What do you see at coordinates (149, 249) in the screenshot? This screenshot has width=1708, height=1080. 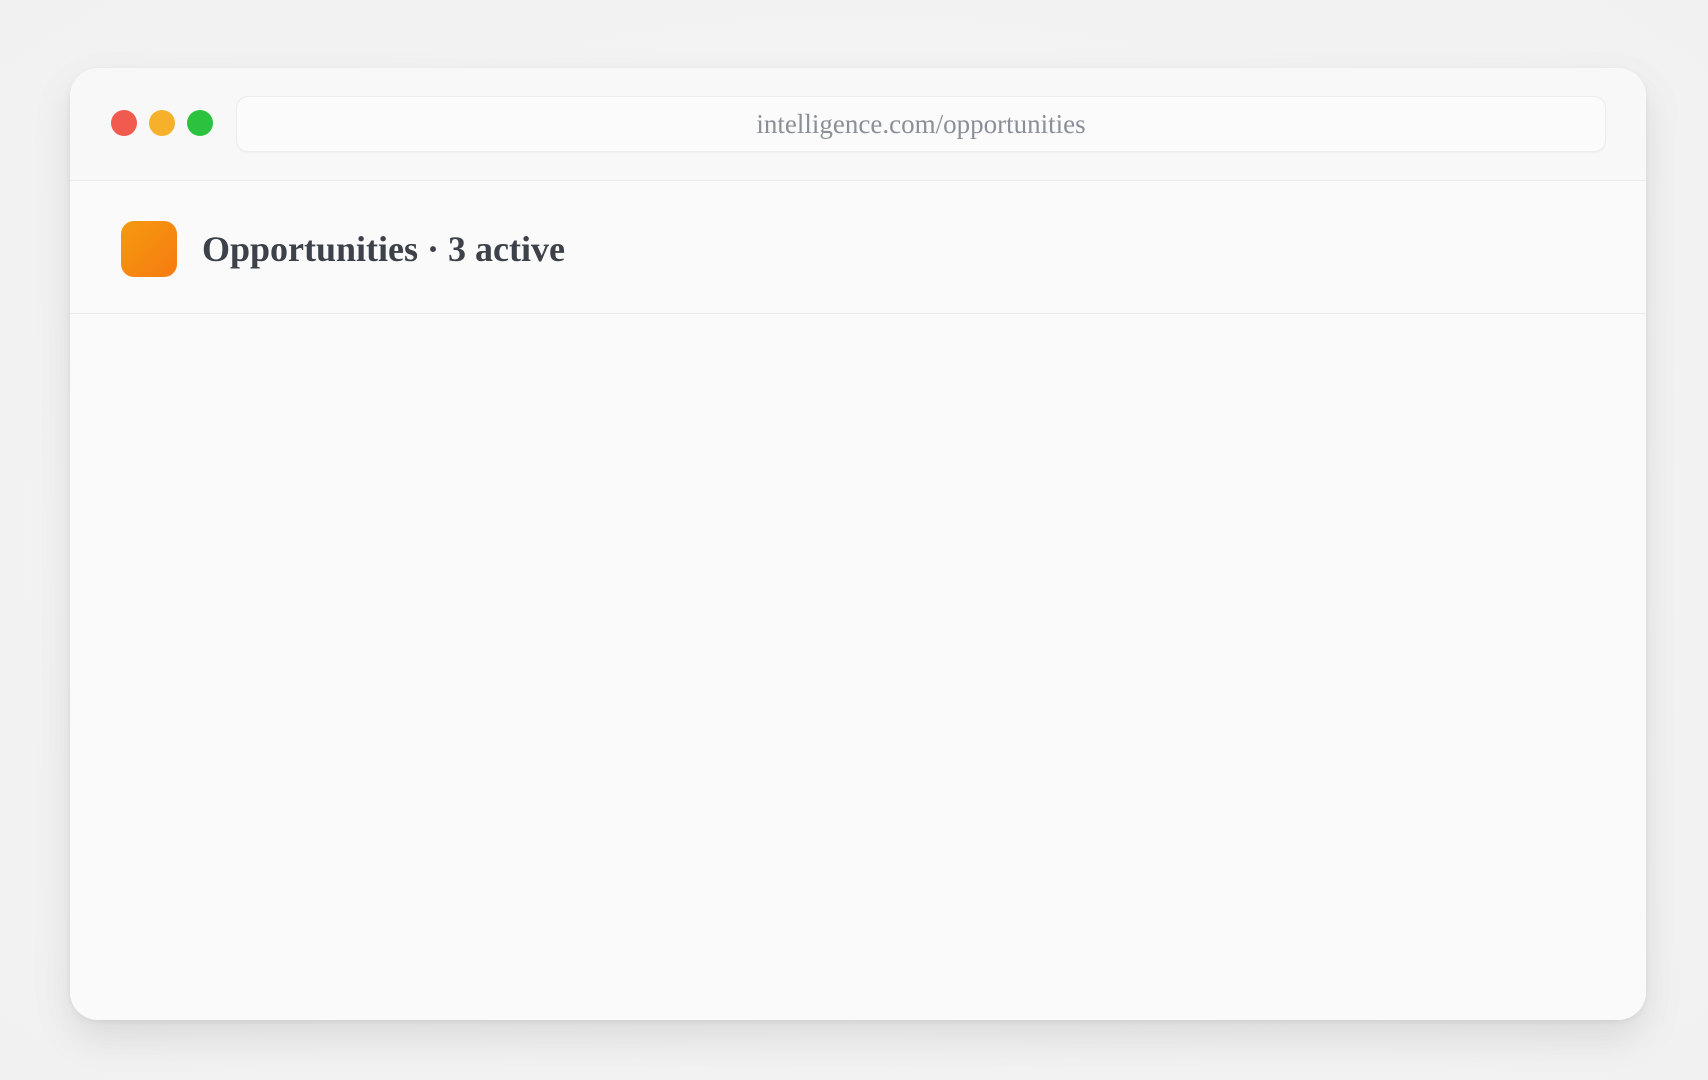 I see `app-logo-icon` at bounding box center [149, 249].